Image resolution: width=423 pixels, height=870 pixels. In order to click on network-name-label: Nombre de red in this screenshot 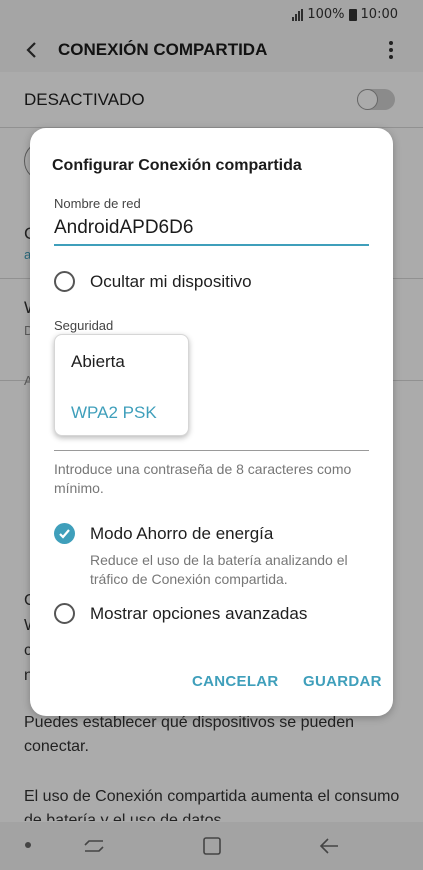, I will do `click(97, 203)`.